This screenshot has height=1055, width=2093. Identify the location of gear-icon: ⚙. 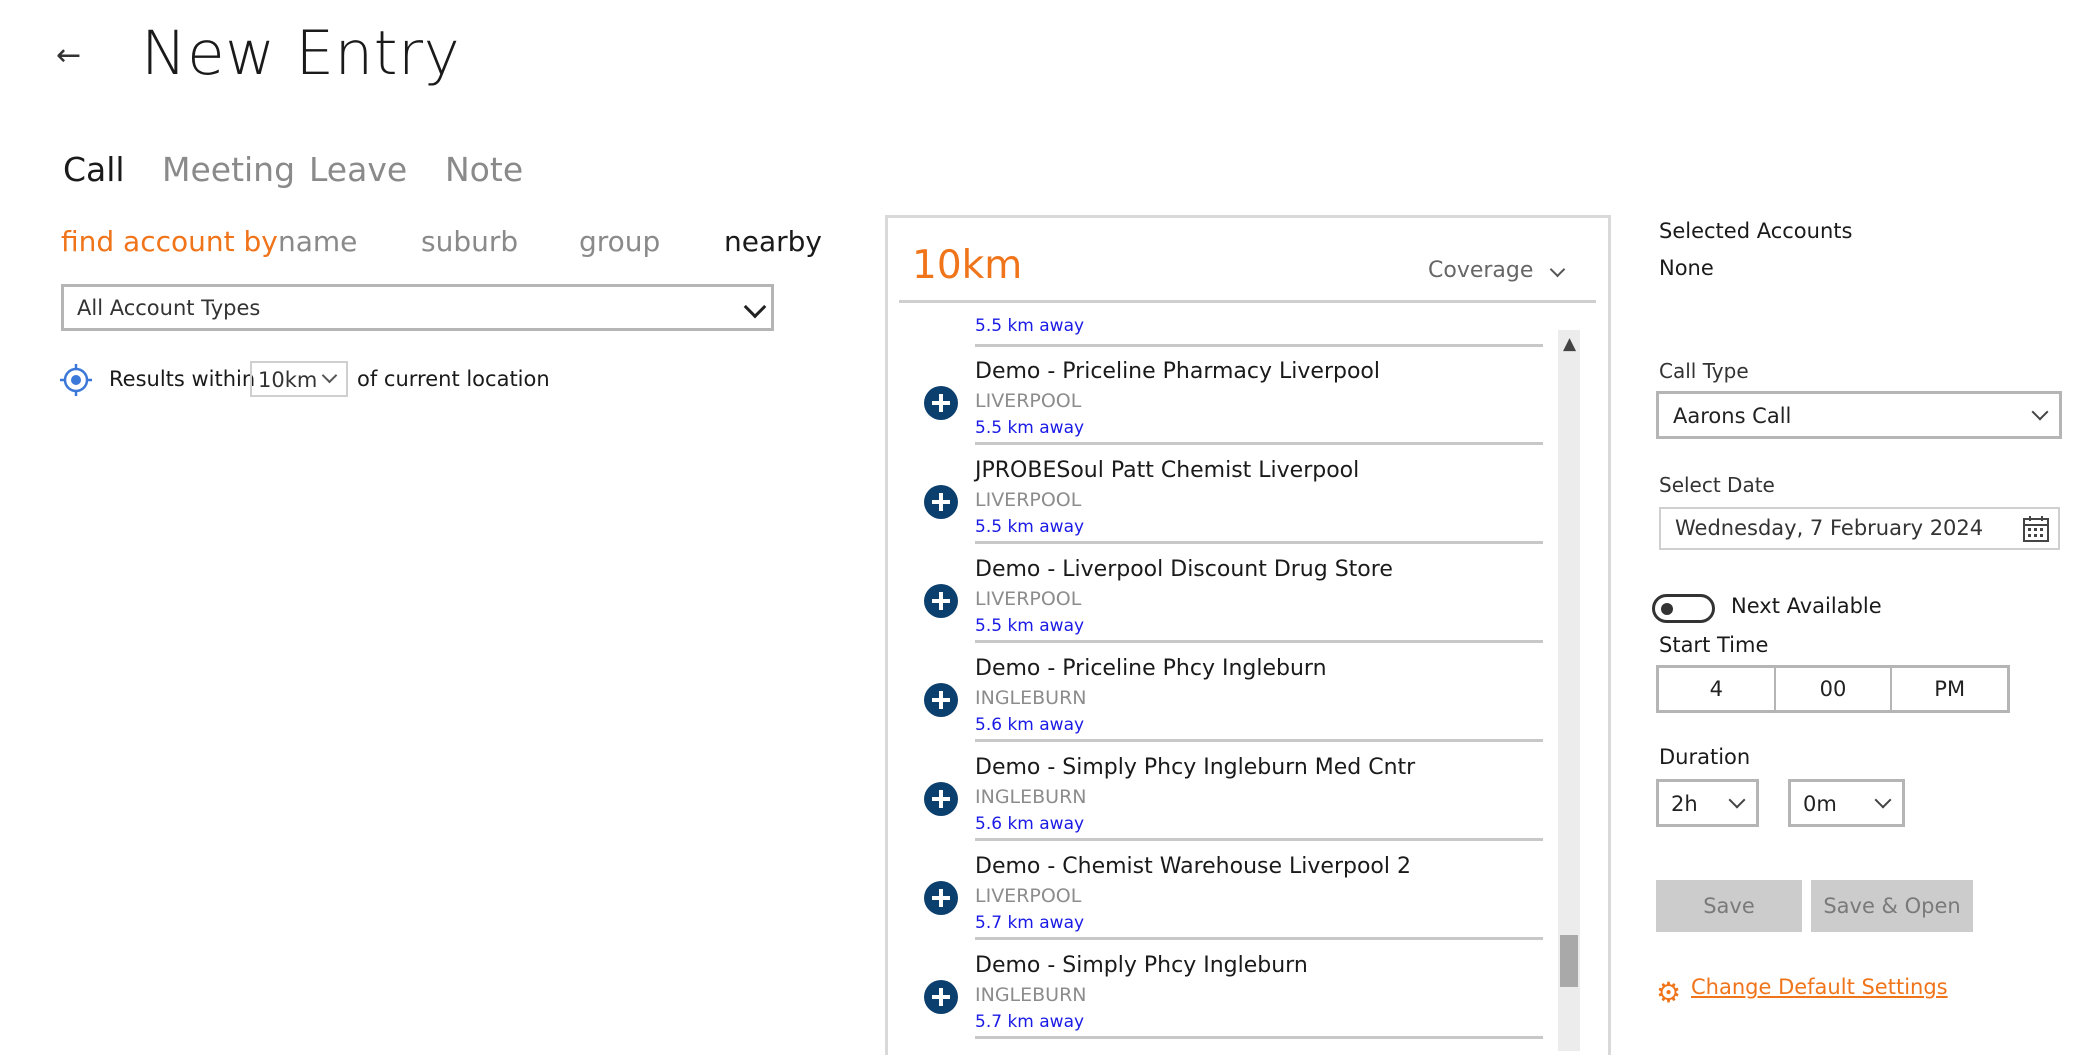
(1668, 992).